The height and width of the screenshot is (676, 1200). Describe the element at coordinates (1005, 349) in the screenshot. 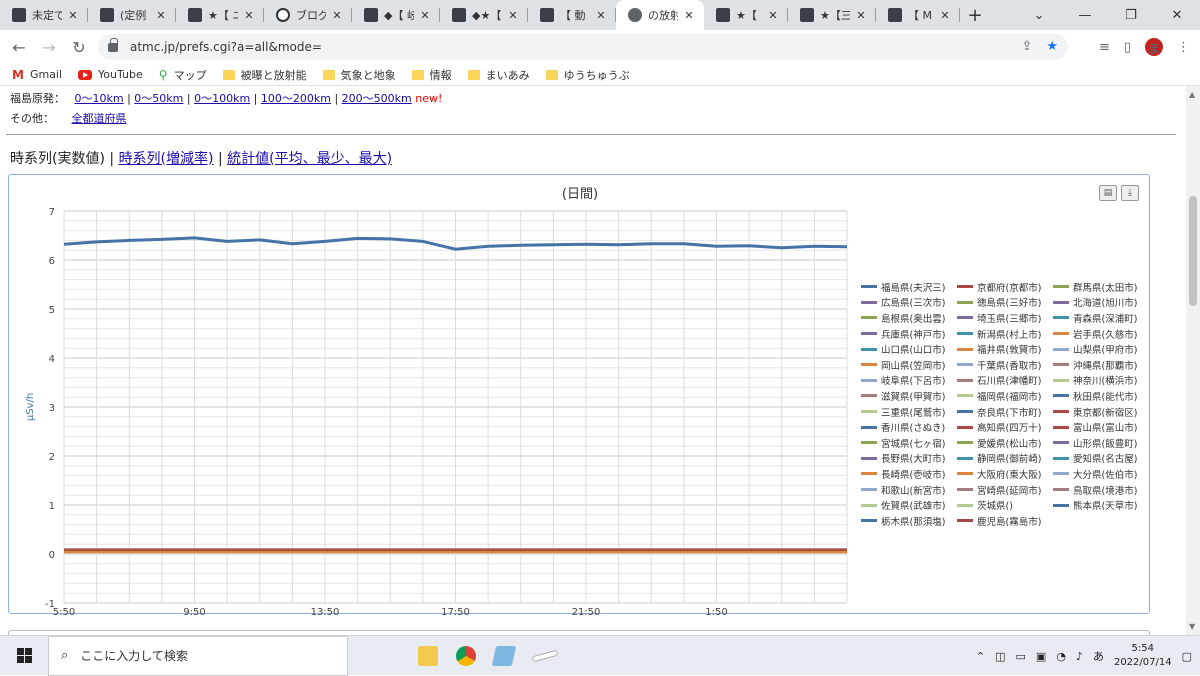

I see `legend-item: 福井県(敦賀市)` at that location.